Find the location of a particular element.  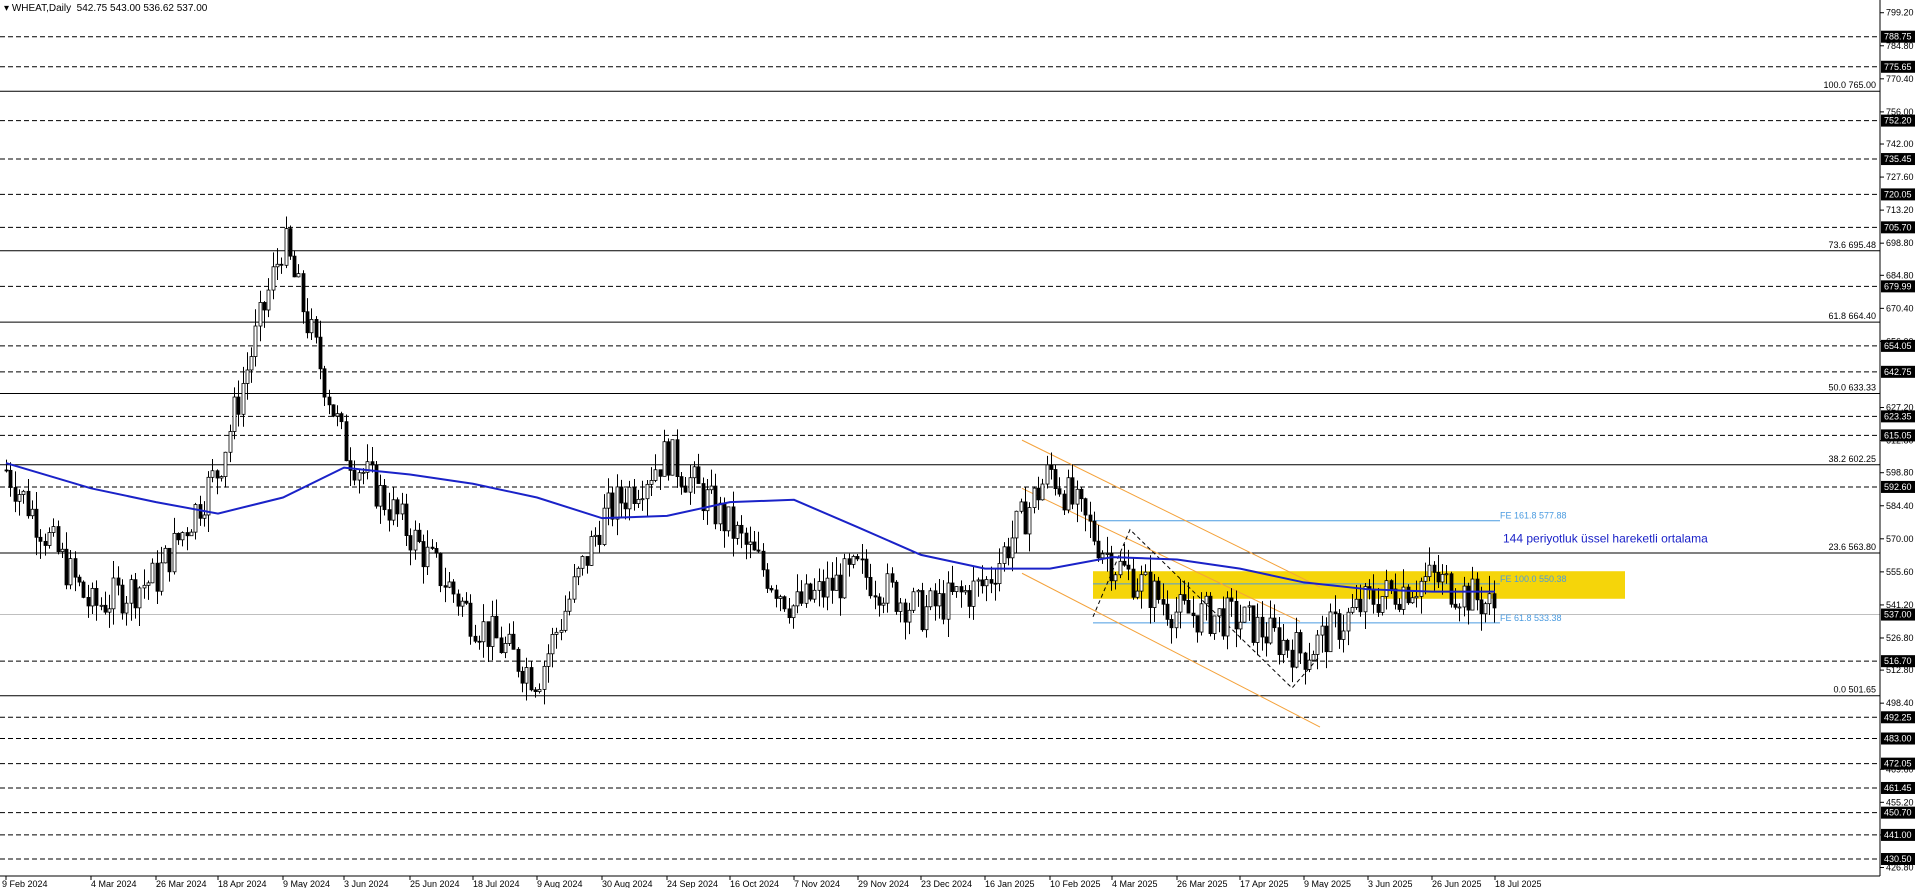

level-price-label-11: 592.60 is located at coordinates (1898, 487).